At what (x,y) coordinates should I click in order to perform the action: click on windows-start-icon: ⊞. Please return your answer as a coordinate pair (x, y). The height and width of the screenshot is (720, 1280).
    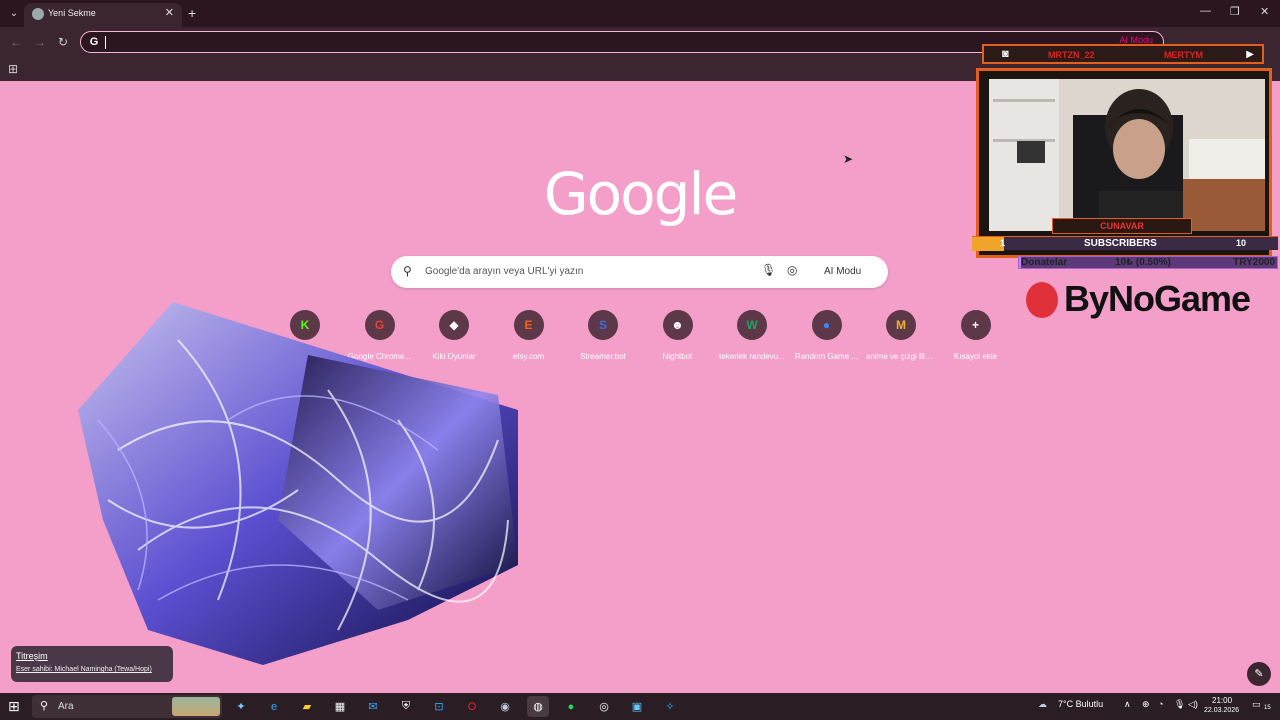
    Looking at the image, I should click on (14, 706).